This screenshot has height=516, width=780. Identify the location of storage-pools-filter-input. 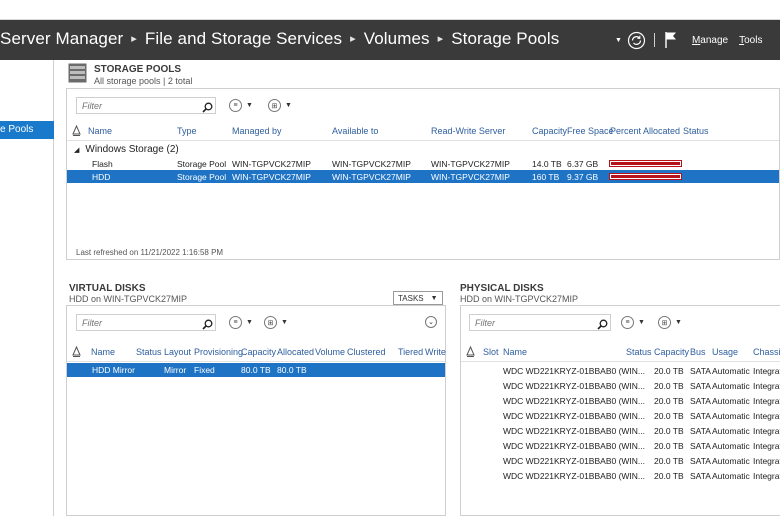
(146, 105).